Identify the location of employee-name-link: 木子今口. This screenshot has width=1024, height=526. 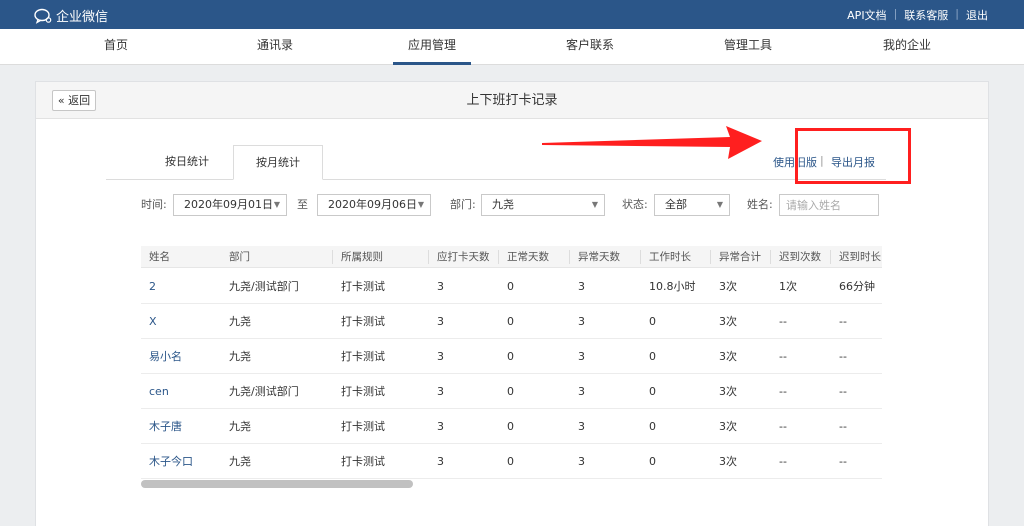
(181, 461).